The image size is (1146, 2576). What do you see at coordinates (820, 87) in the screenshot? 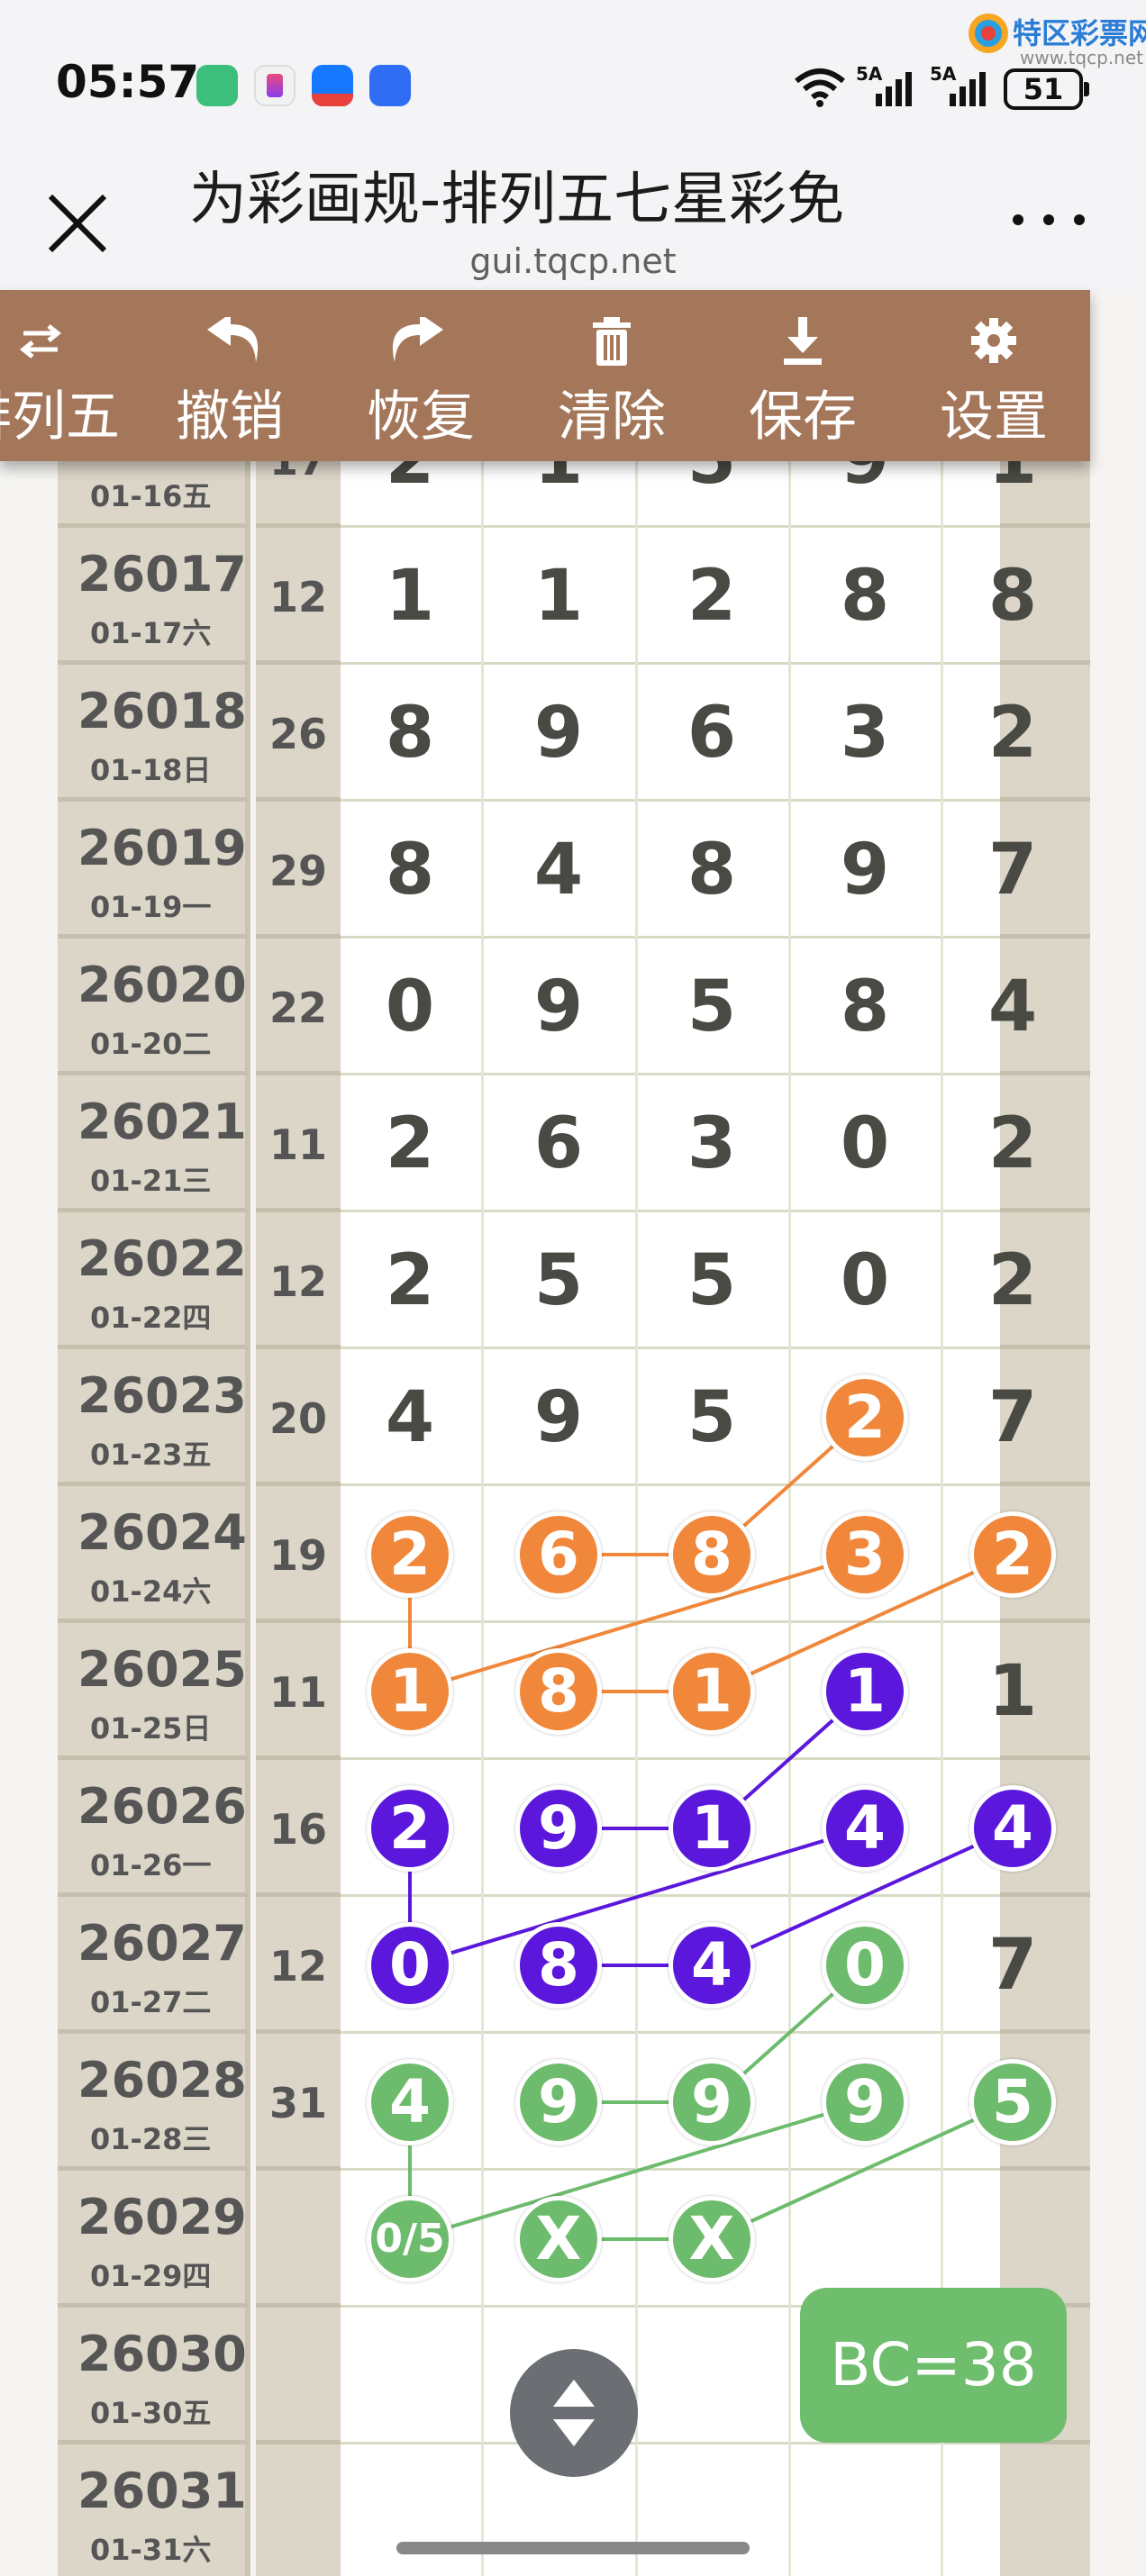
I see `wifi-icon` at bounding box center [820, 87].